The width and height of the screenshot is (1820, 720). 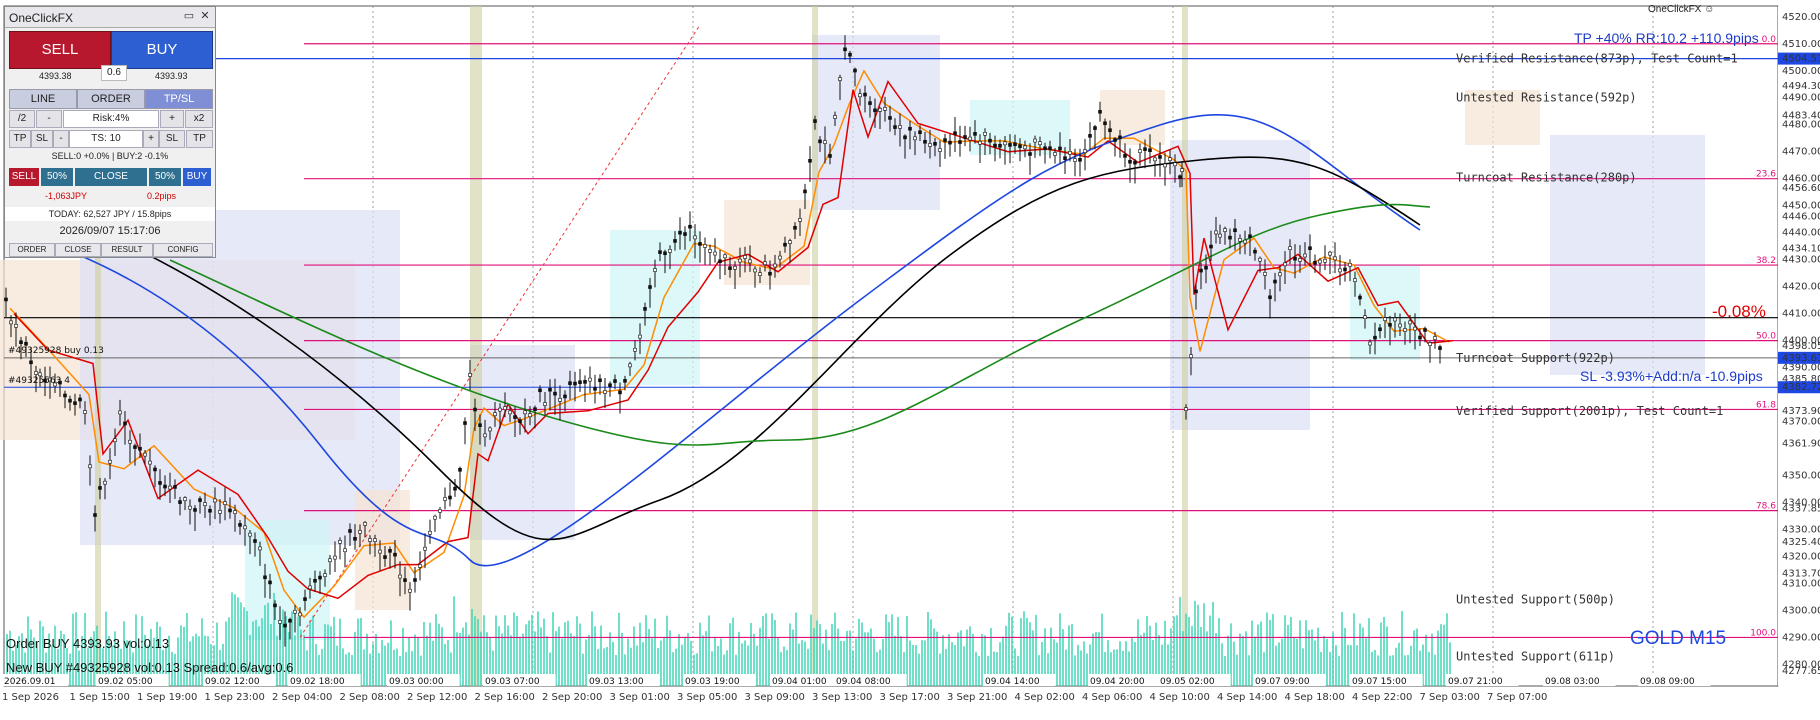 I want to click on tp-right-button: TP, so click(x=199, y=139).